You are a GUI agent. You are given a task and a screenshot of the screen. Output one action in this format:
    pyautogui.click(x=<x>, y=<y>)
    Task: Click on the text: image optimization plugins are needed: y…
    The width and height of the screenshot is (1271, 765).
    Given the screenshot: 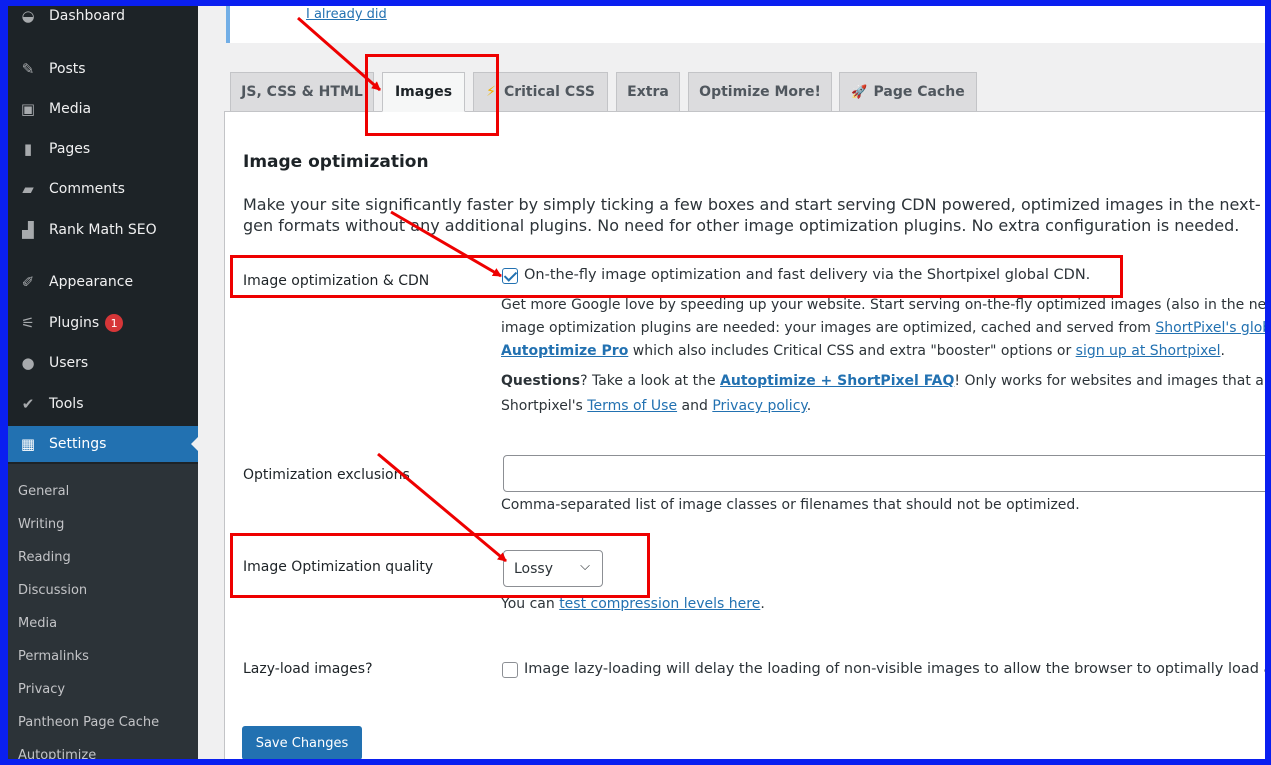 What is the action you would take?
    pyautogui.click(x=828, y=328)
    